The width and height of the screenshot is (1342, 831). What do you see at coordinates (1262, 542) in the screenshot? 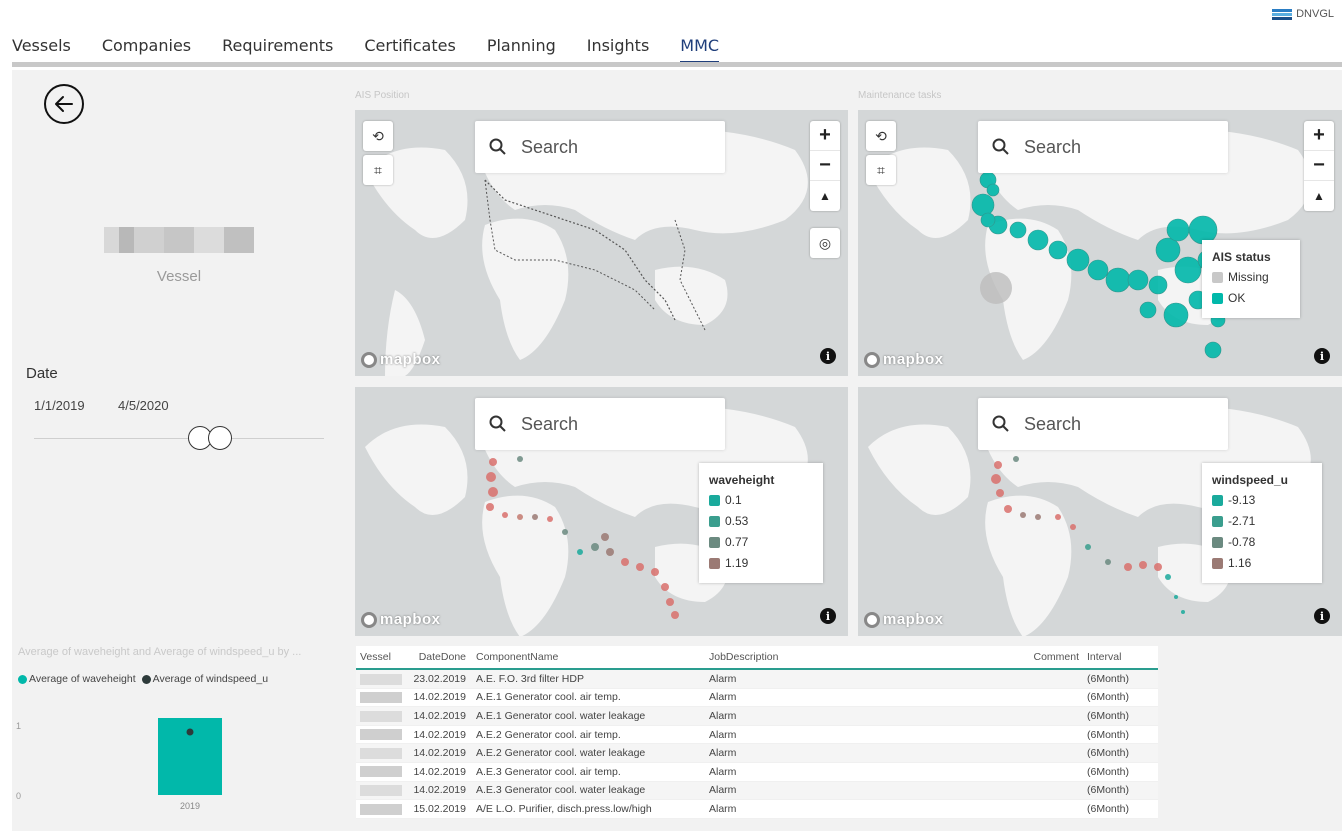
I see `legend-item: -0.78` at bounding box center [1262, 542].